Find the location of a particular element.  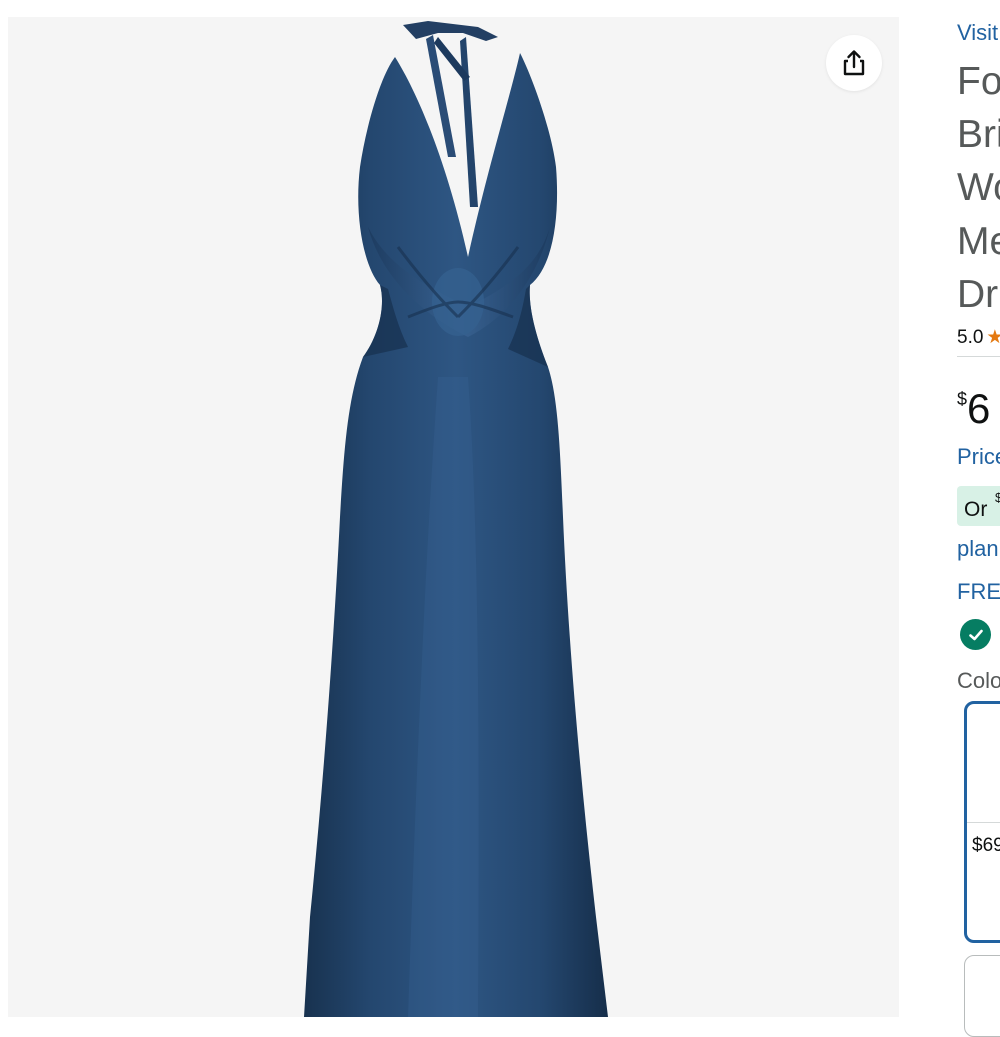

price: $6 is located at coordinates (973, 409).